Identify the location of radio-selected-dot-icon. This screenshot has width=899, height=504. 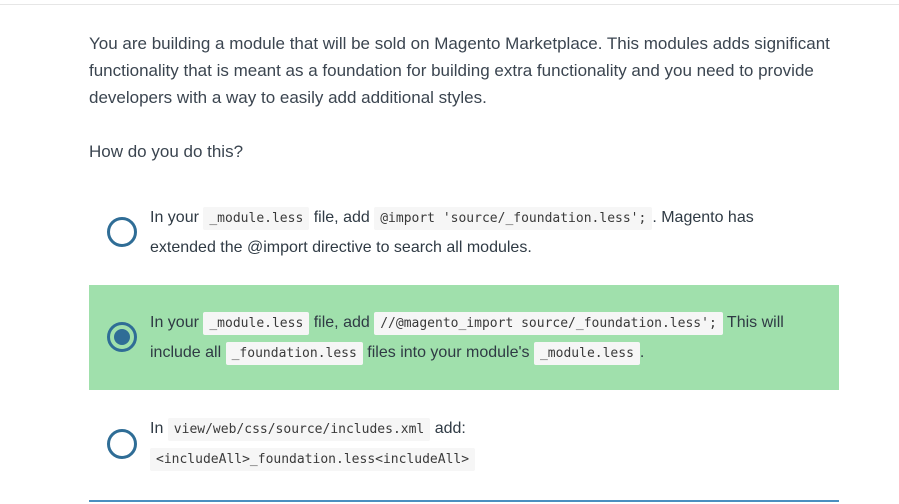
(122, 337).